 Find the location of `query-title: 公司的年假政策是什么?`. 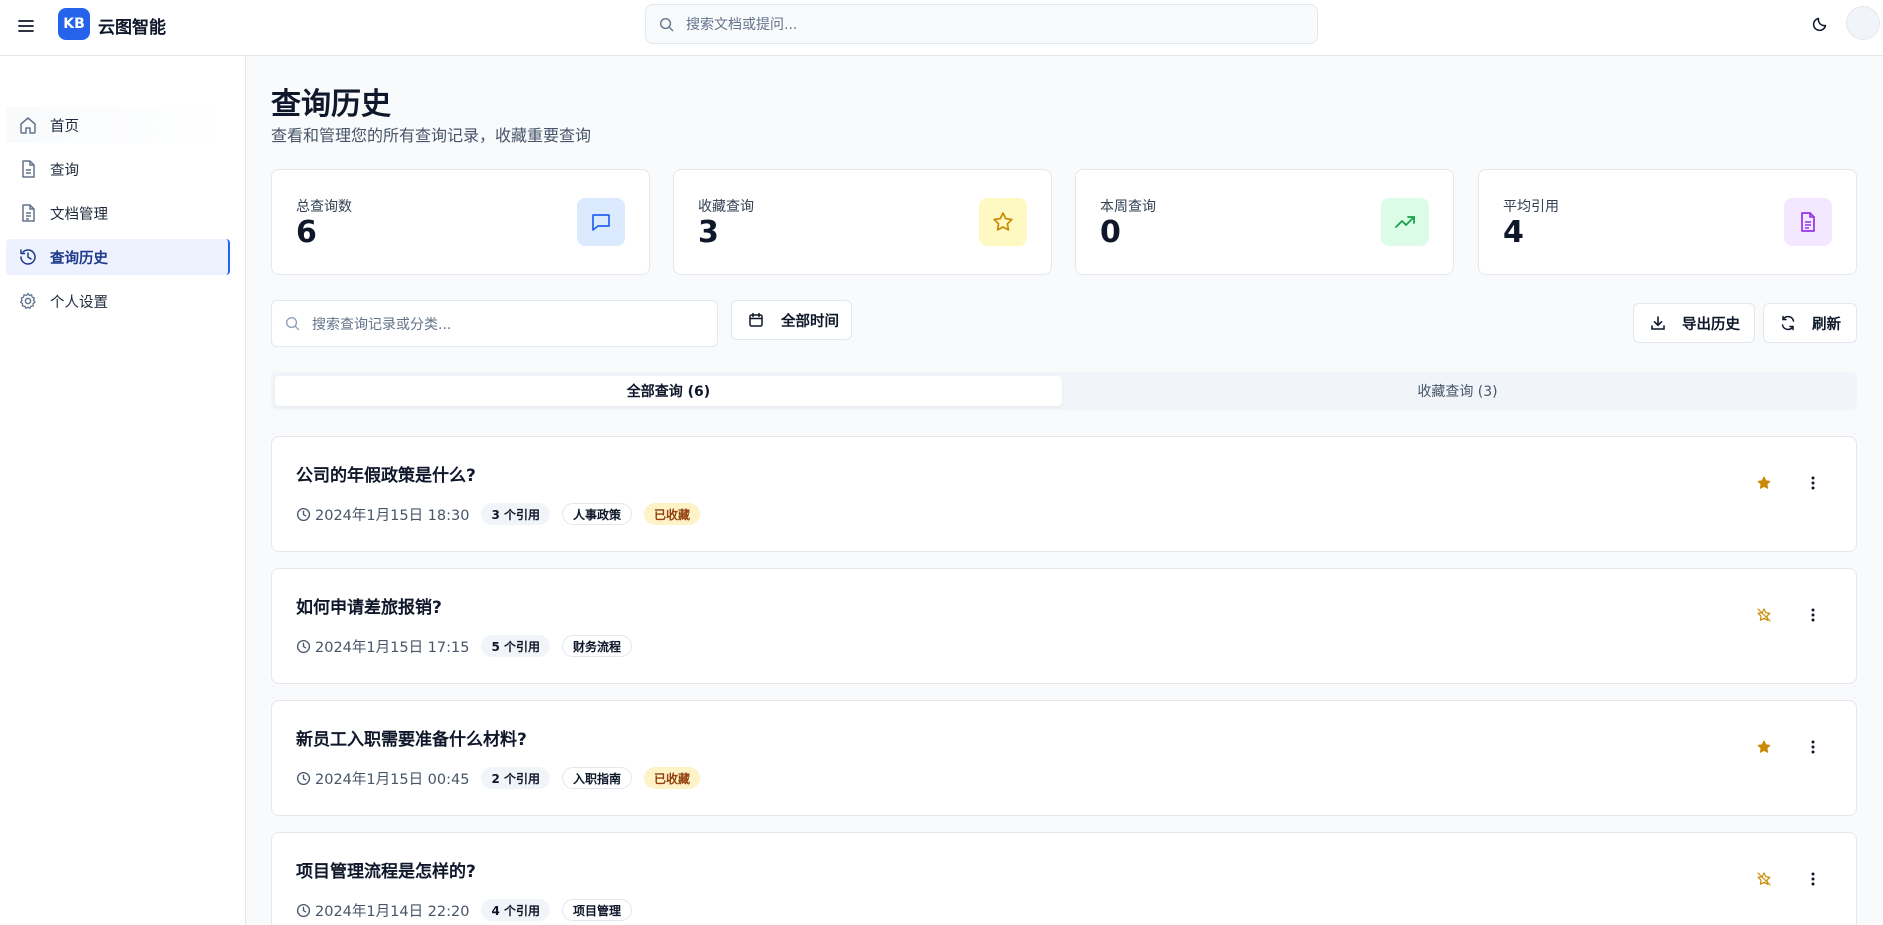

query-title: 公司的年假政策是什么? is located at coordinates (386, 473).